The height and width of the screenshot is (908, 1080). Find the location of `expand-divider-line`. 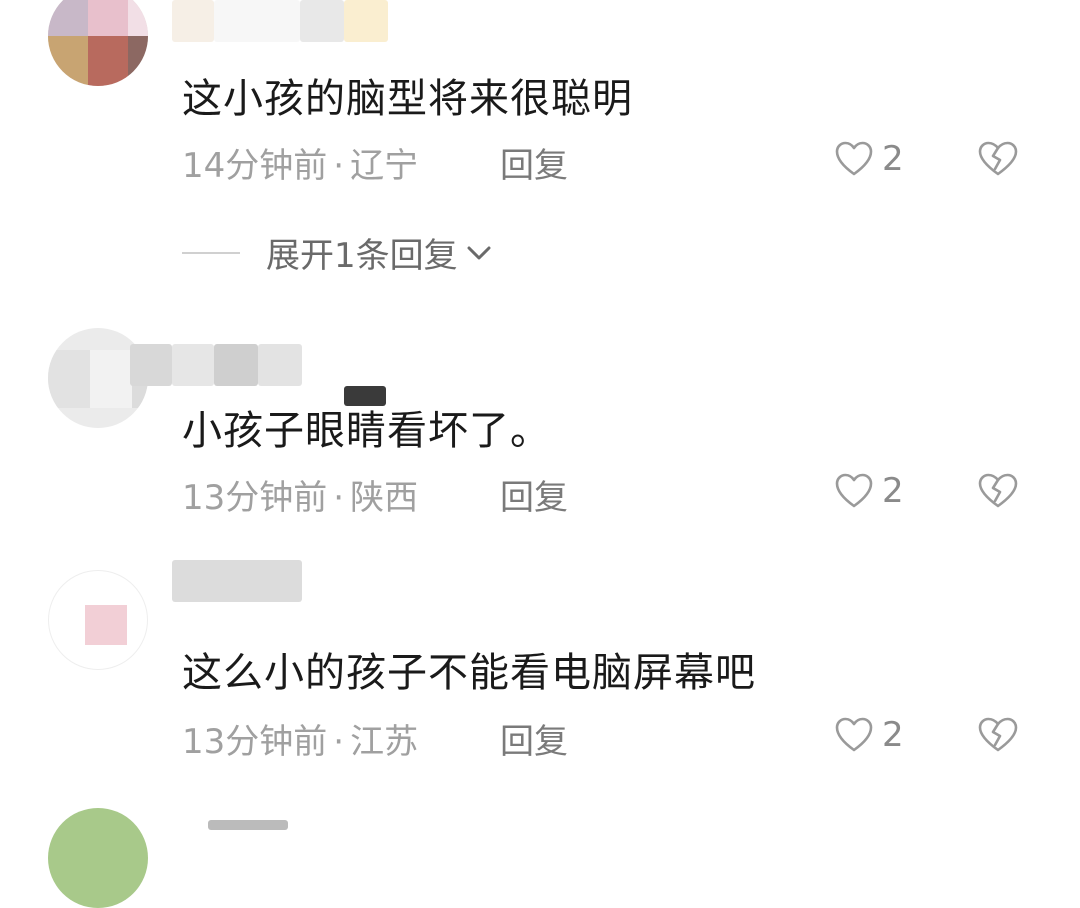

expand-divider-line is located at coordinates (211, 252).